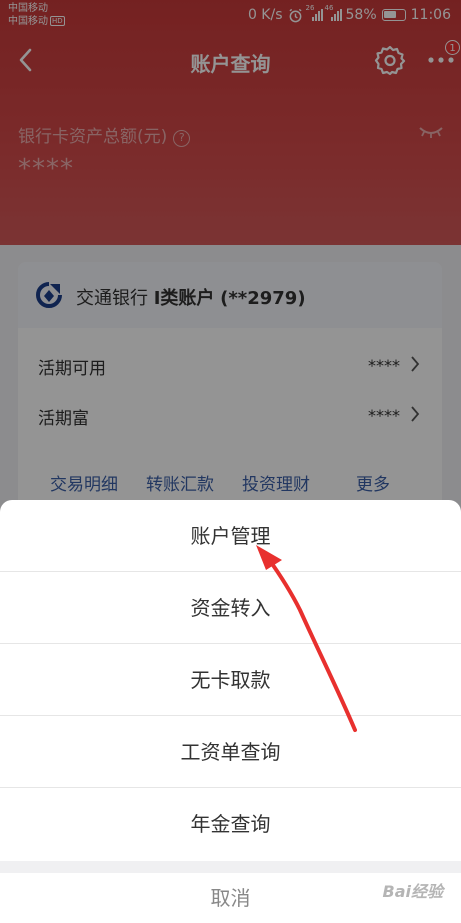 Image resolution: width=461 pixels, height=923 pixels. I want to click on sheet-item-account-management: 账户管理, so click(230, 536).